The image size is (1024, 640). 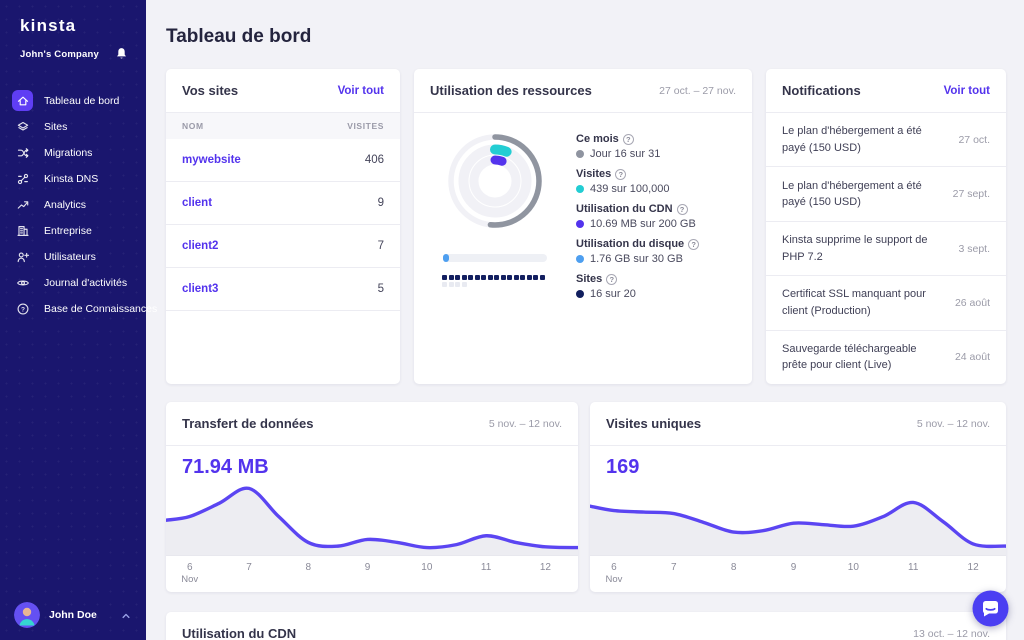 I want to click on data-transfer-title: Transfert de données, so click(x=248, y=423).